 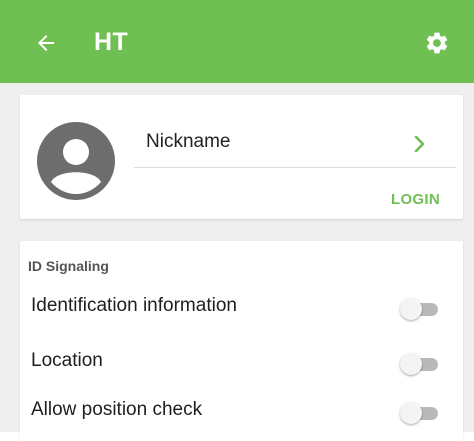 I want to click on settings-button, so click(x=437, y=43).